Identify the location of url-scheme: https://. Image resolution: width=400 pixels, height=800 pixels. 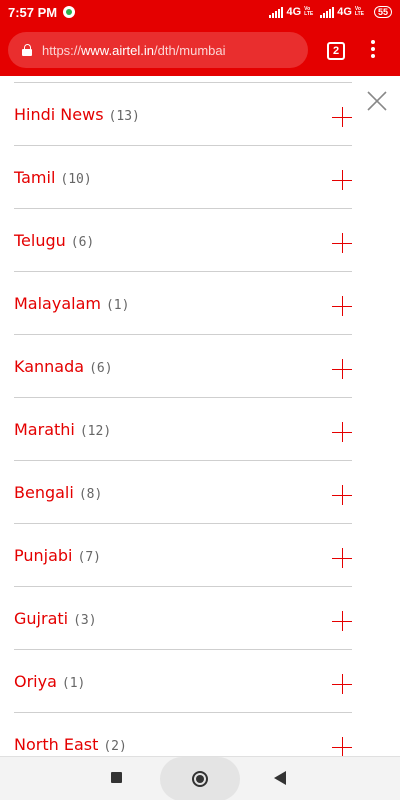
(62, 50).